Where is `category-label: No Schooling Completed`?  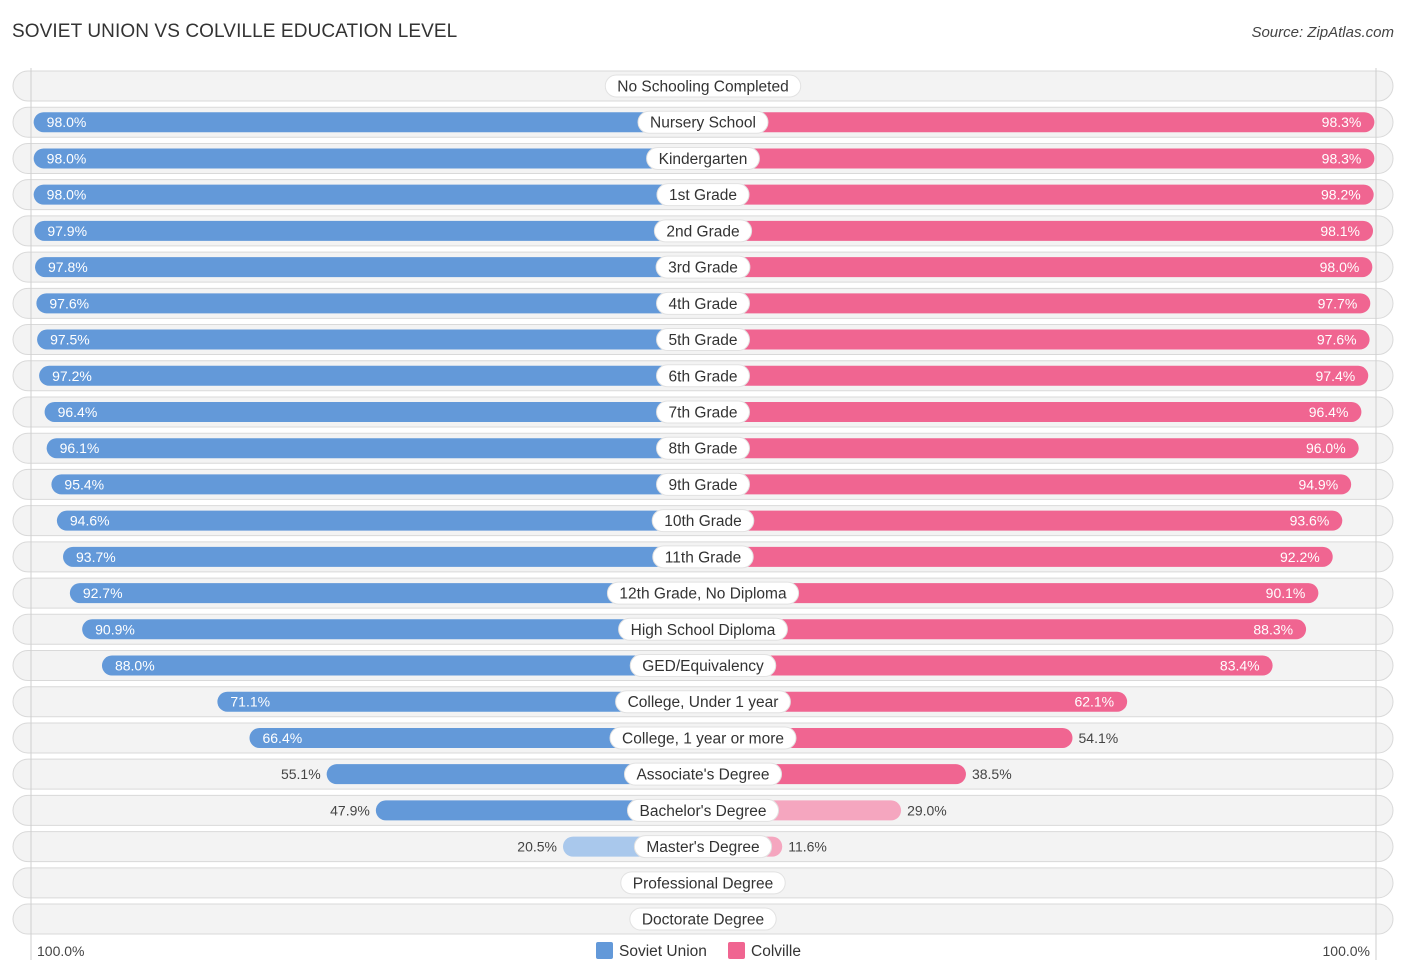 category-label: No Schooling Completed is located at coordinates (702, 87).